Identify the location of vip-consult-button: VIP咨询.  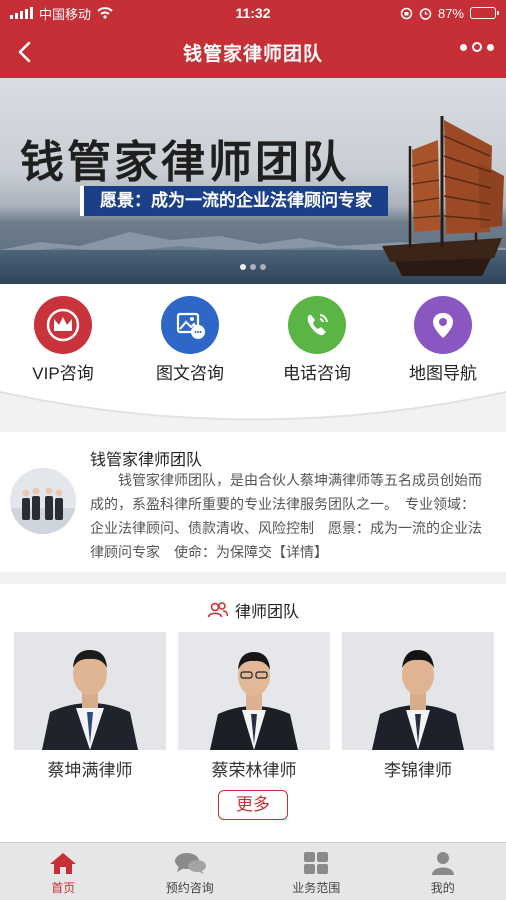
(63, 340).